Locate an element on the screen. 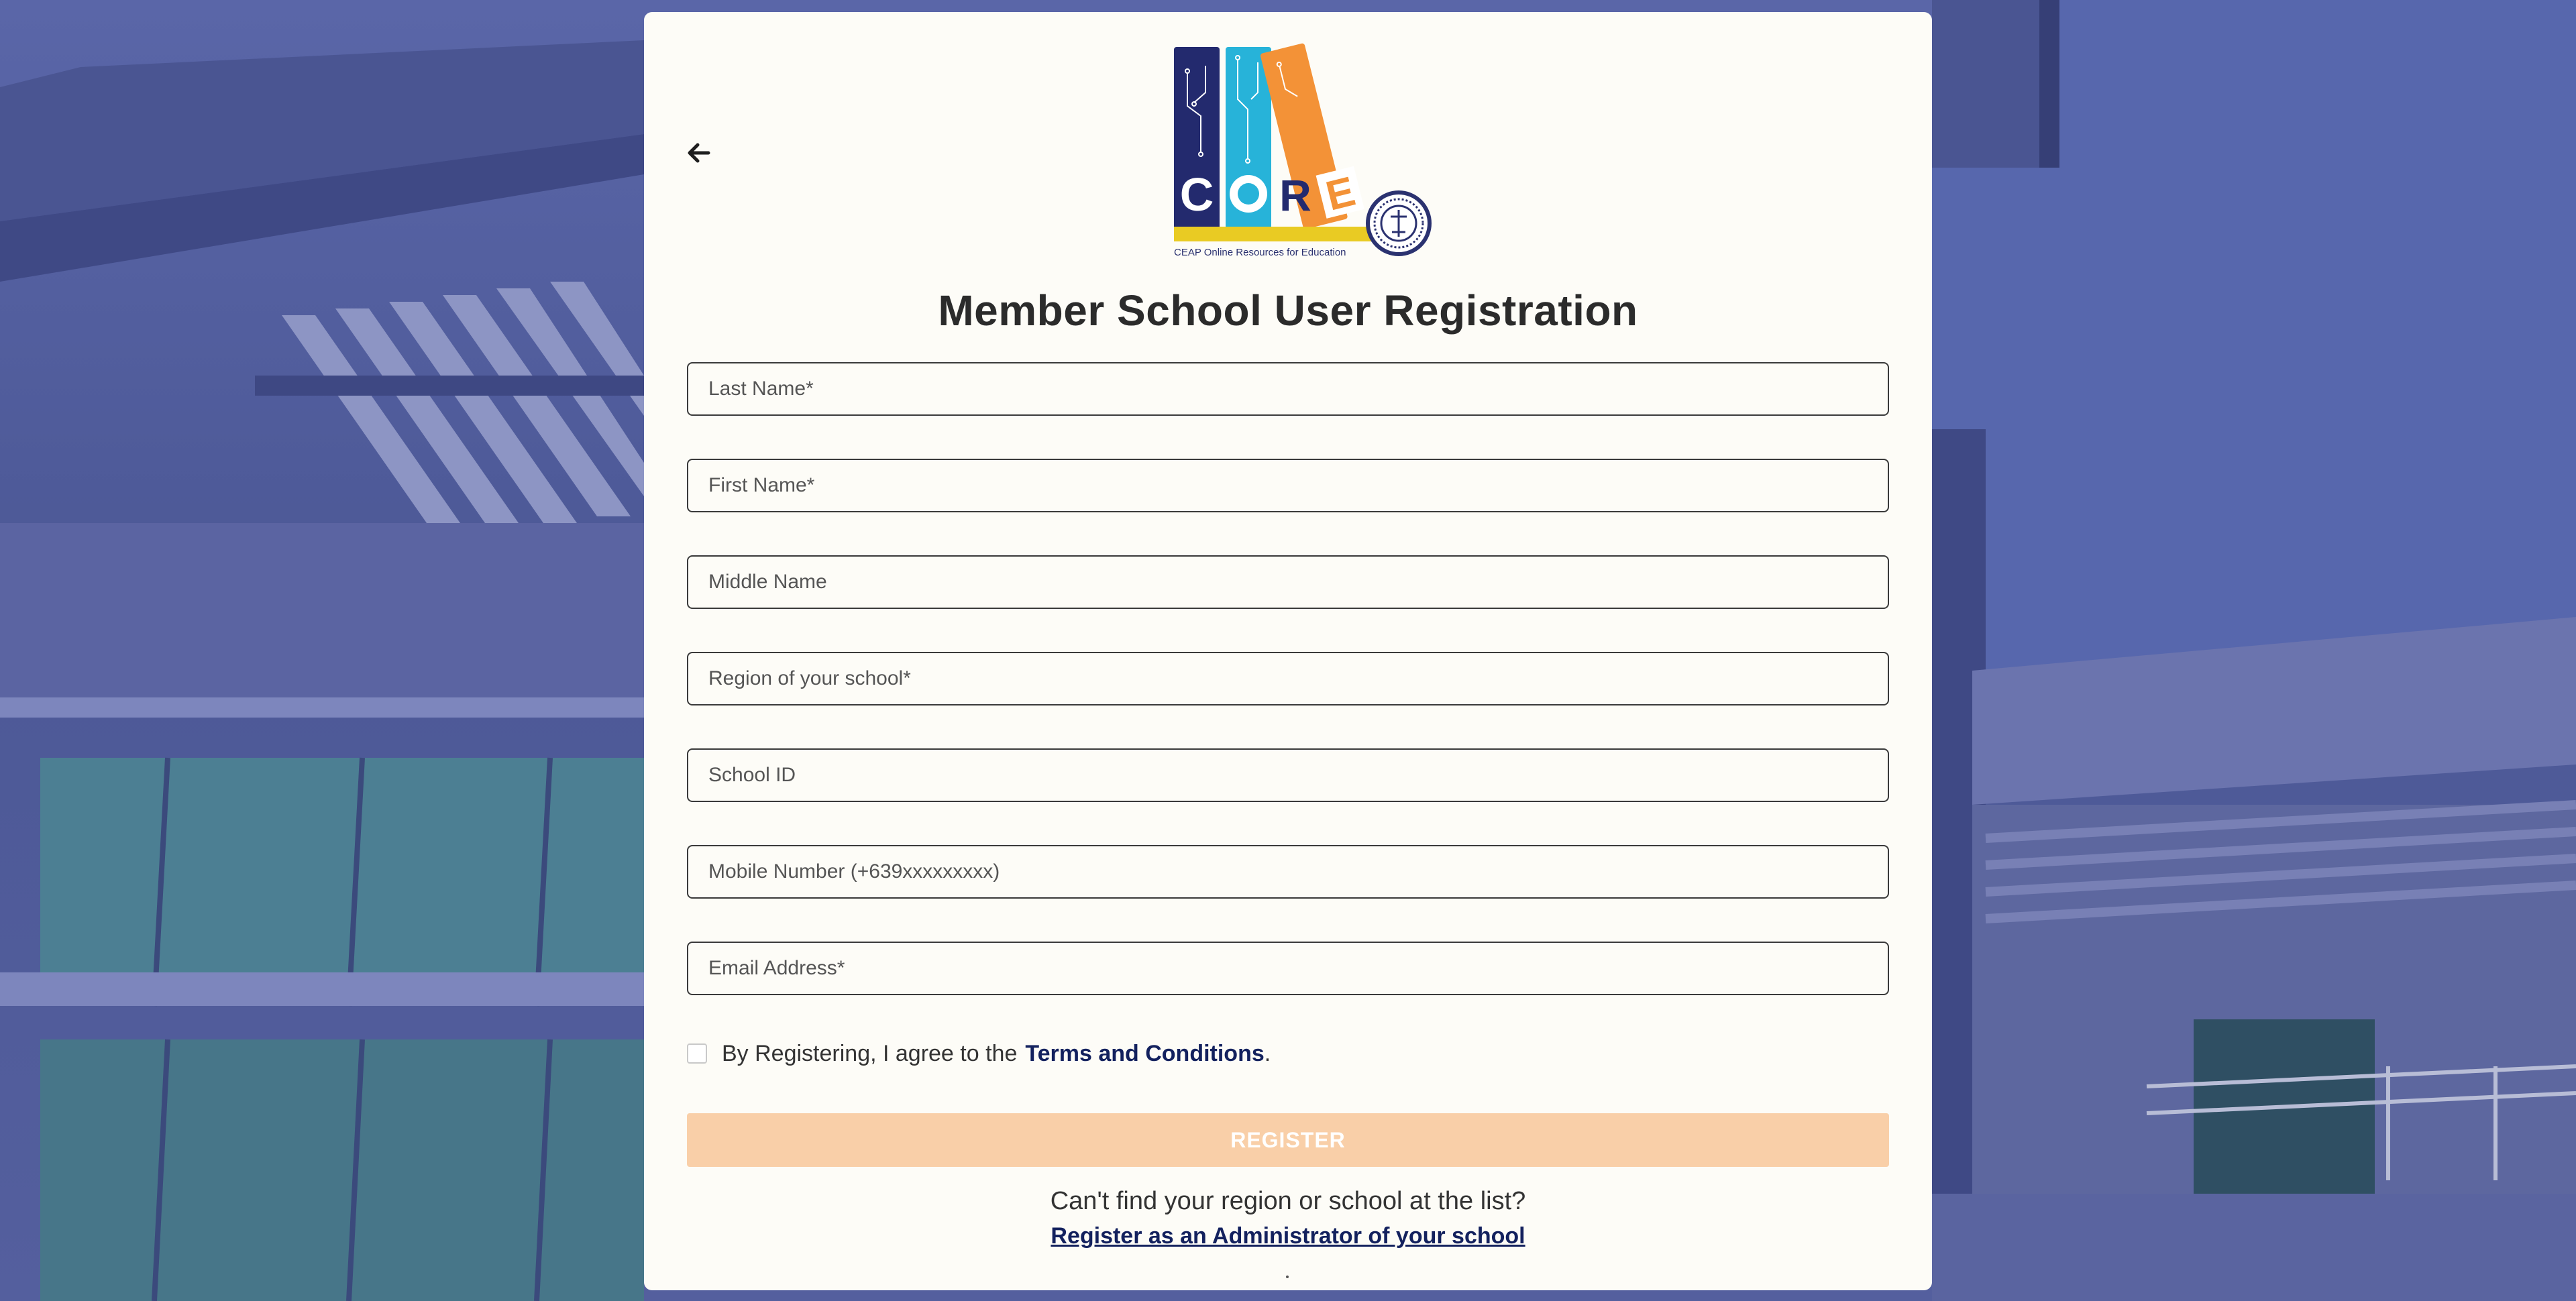  page-title: Member School User Registration is located at coordinates (1288, 310).